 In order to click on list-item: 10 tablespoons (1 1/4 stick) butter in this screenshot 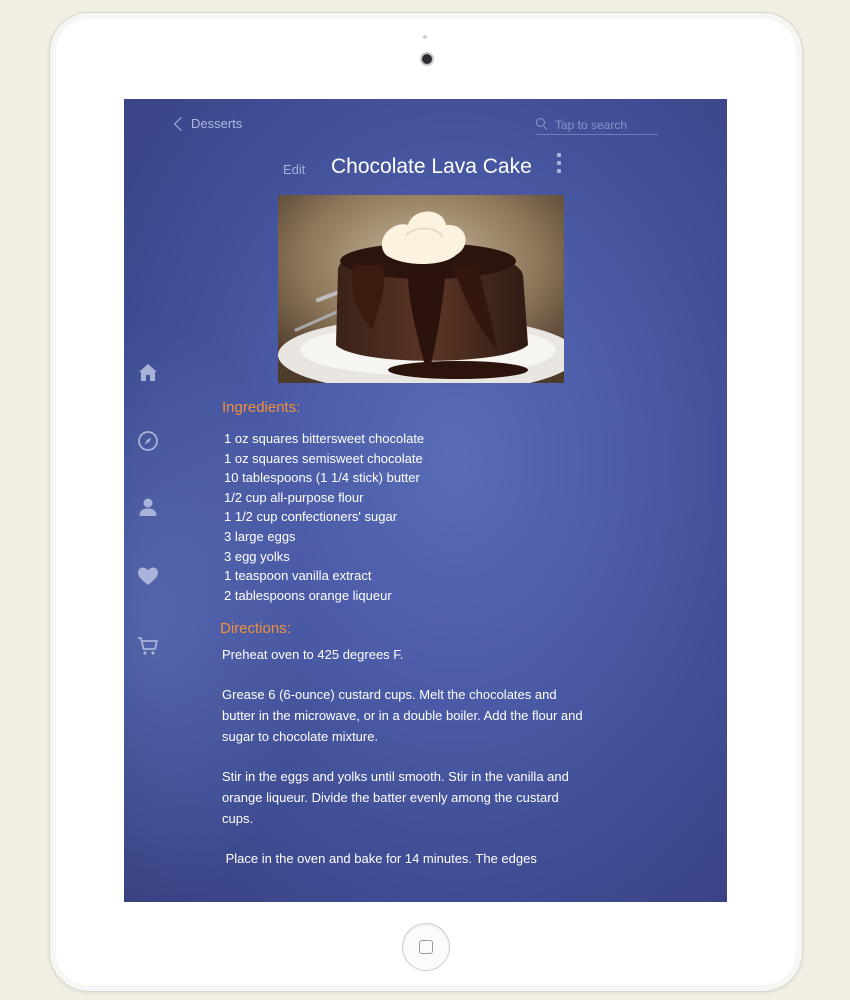, I will do `click(322, 478)`.